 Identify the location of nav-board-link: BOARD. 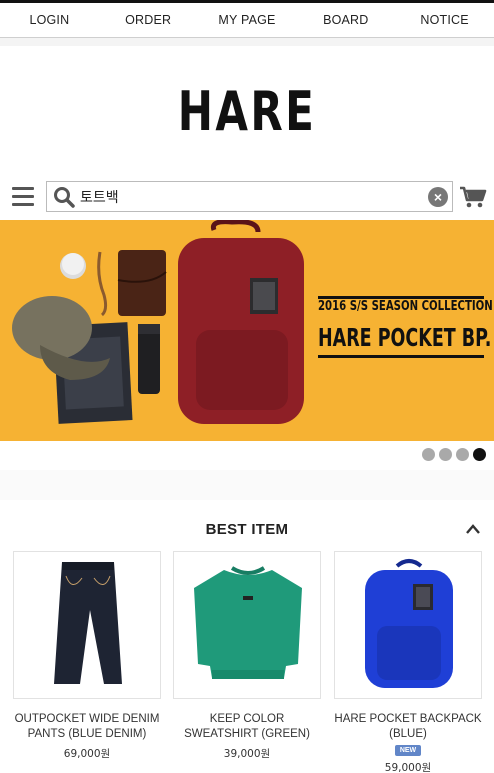
(345, 20).